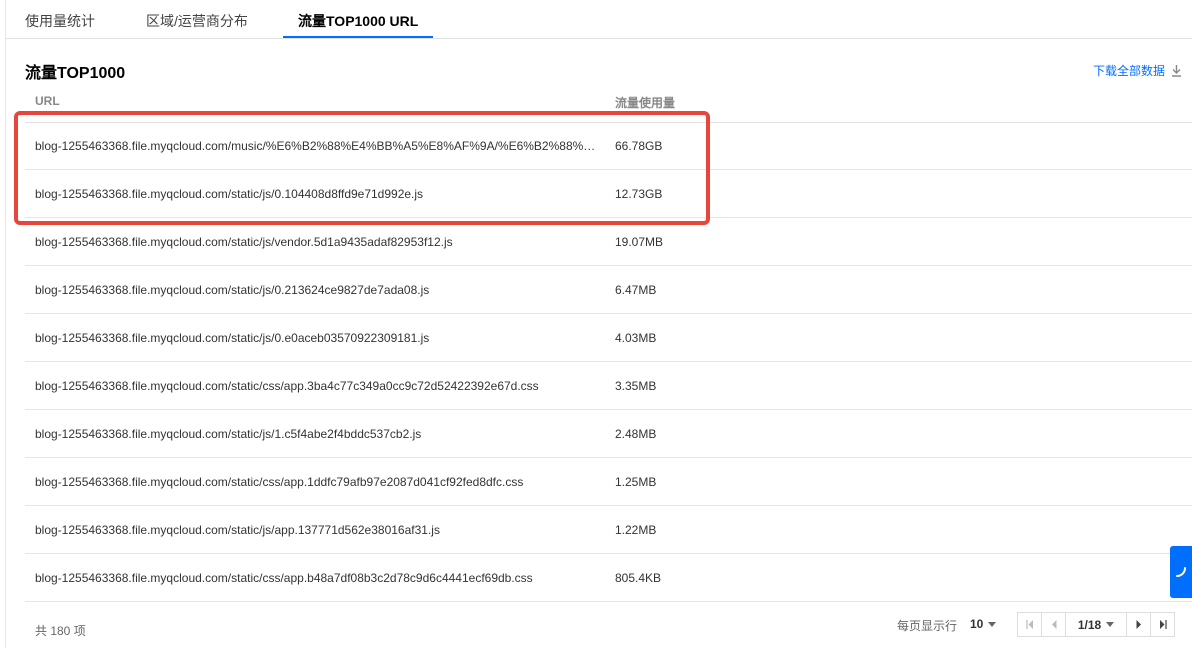  I want to click on download-icon, so click(1176, 70).